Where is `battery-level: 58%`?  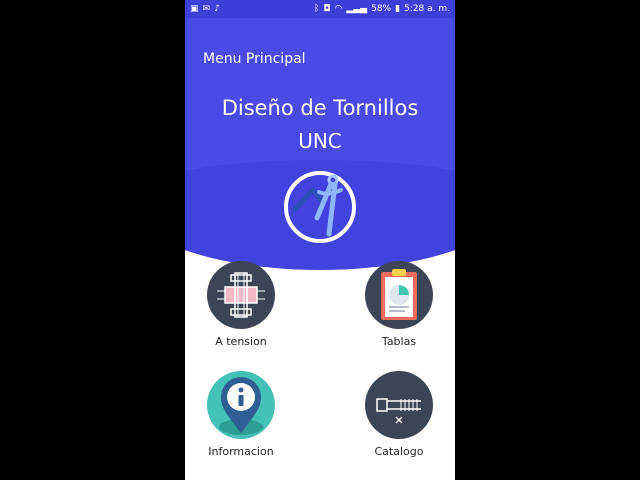
battery-level: 58% is located at coordinates (381, 9).